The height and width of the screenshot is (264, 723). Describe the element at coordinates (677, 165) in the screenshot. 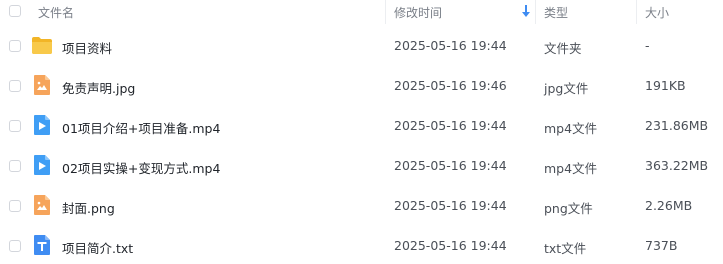

I see `file-size: 363.22MB` at that location.